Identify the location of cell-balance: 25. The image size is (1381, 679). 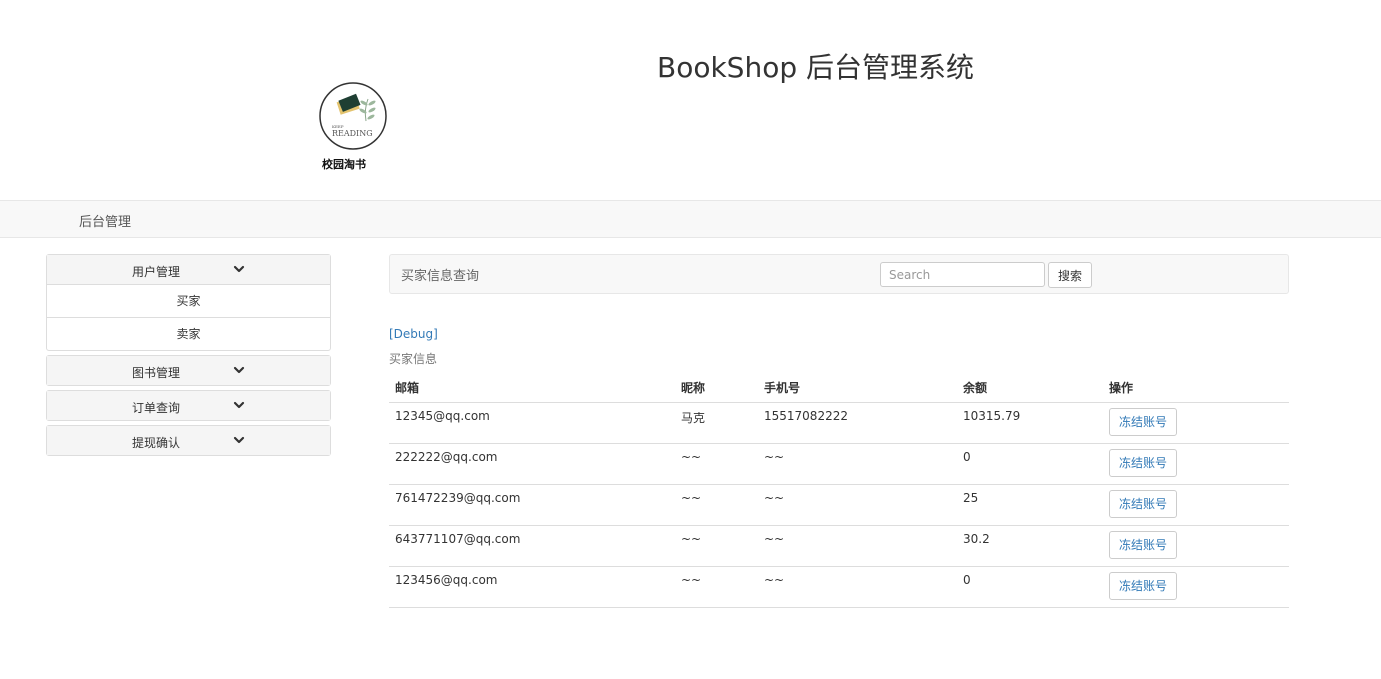
(1030, 505).